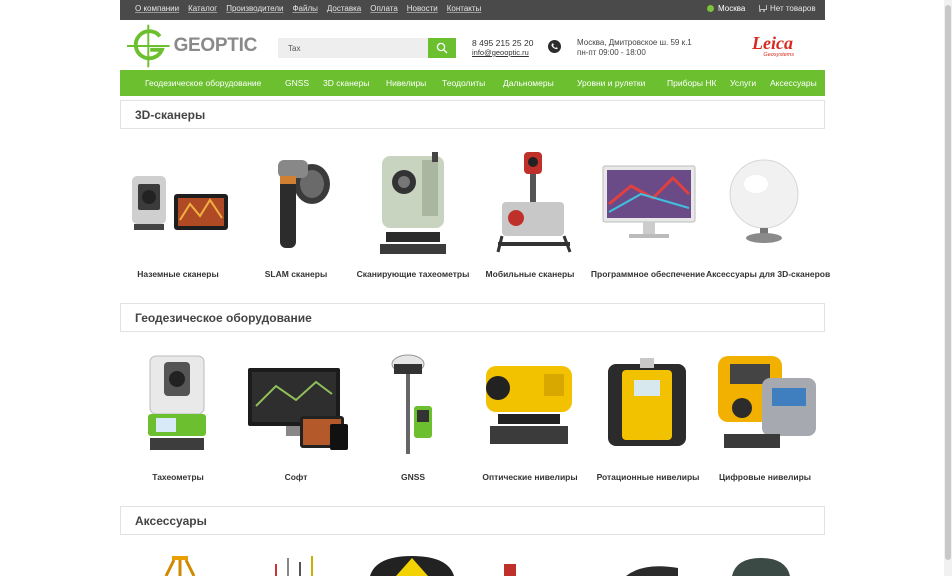 Image resolution: width=952 pixels, height=576 pixels. Describe the element at coordinates (472, 114) in the screenshot. I see `section-header-3d-scanners: 3D-сканеры` at that location.